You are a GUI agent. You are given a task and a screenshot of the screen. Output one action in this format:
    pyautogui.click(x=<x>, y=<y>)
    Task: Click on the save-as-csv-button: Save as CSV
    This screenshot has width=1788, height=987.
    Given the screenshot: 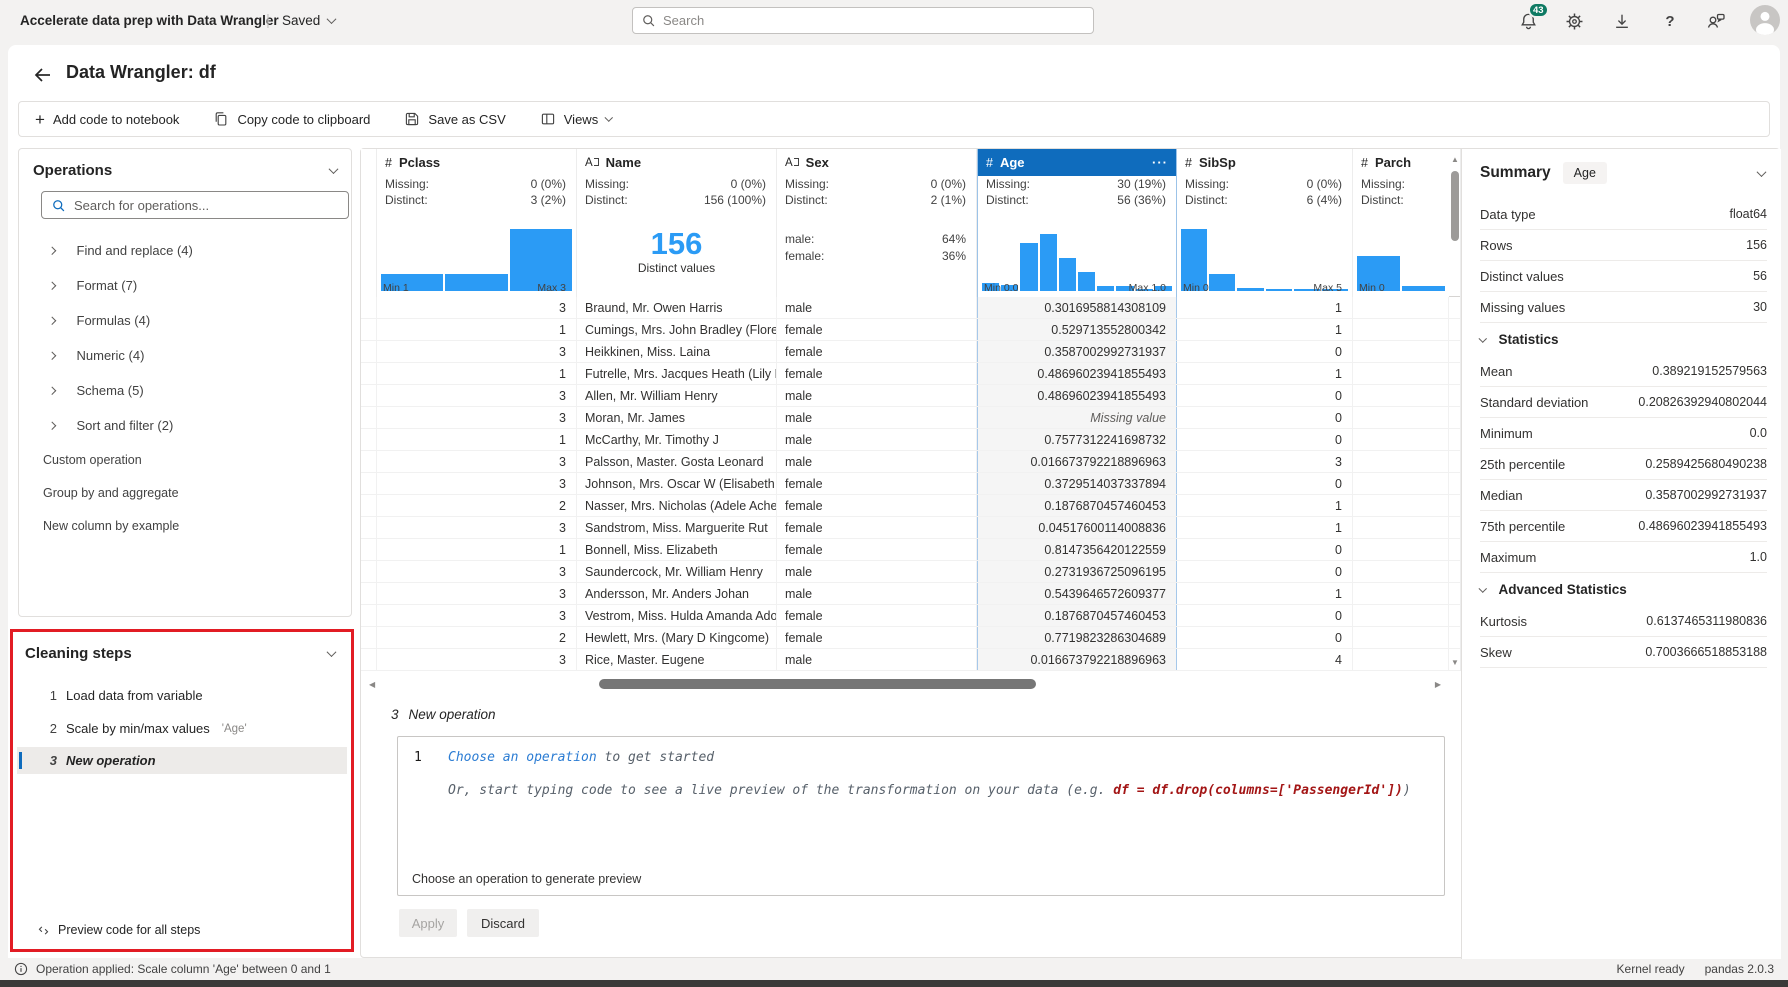 What is the action you would take?
    pyautogui.click(x=455, y=119)
    